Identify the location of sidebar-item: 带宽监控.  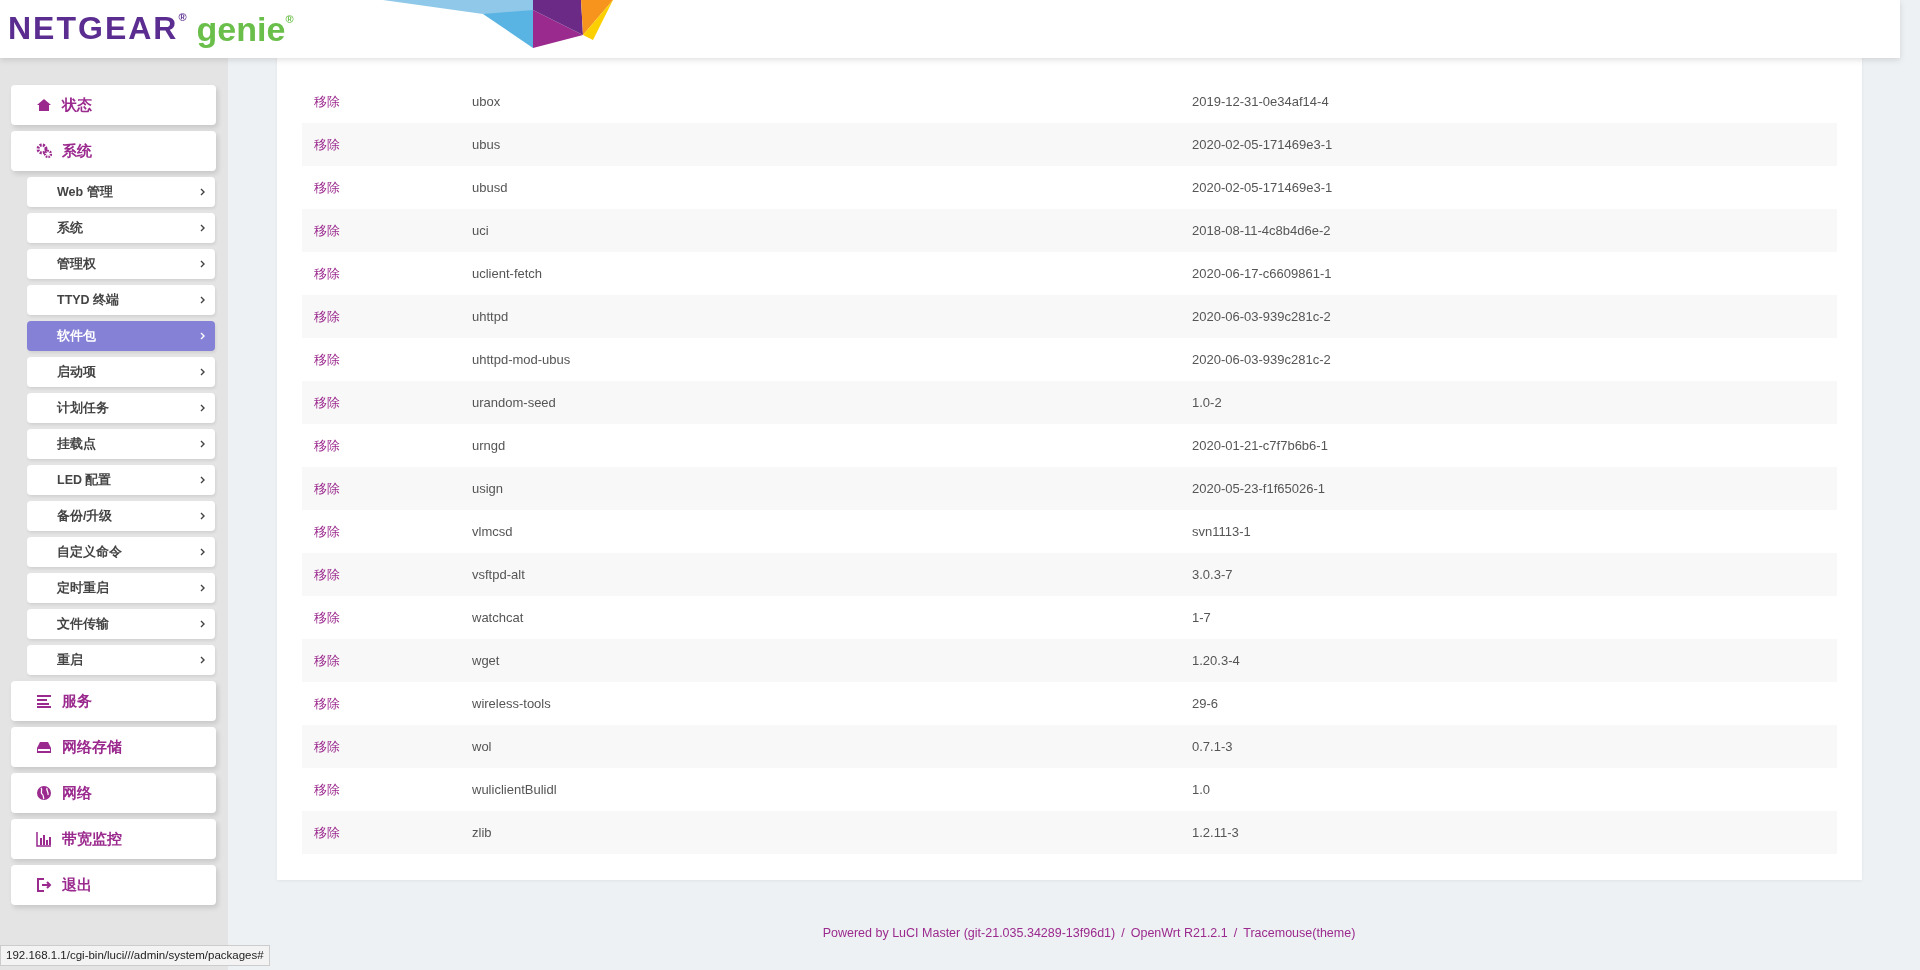
(113, 839).